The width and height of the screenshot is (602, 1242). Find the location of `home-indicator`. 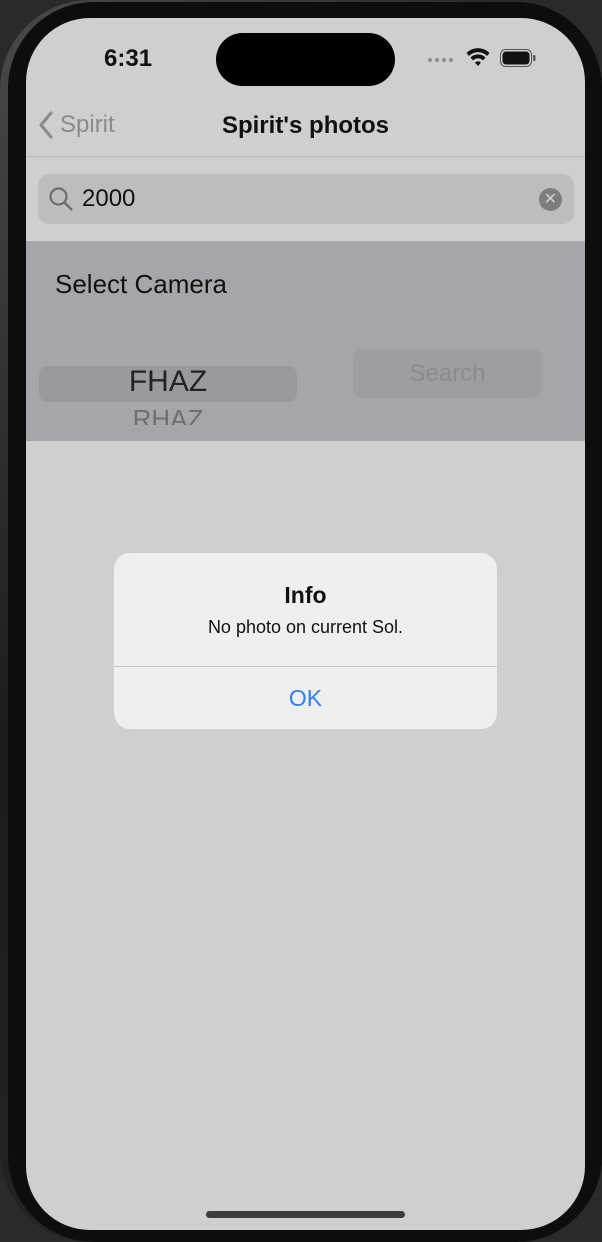

home-indicator is located at coordinates (305, 1214).